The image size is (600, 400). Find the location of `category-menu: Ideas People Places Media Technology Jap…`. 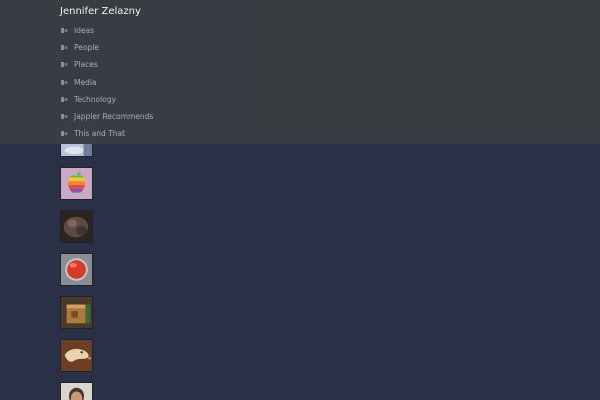

category-menu: Ideas People Places Media Technology Jap… is located at coordinates (106, 82).